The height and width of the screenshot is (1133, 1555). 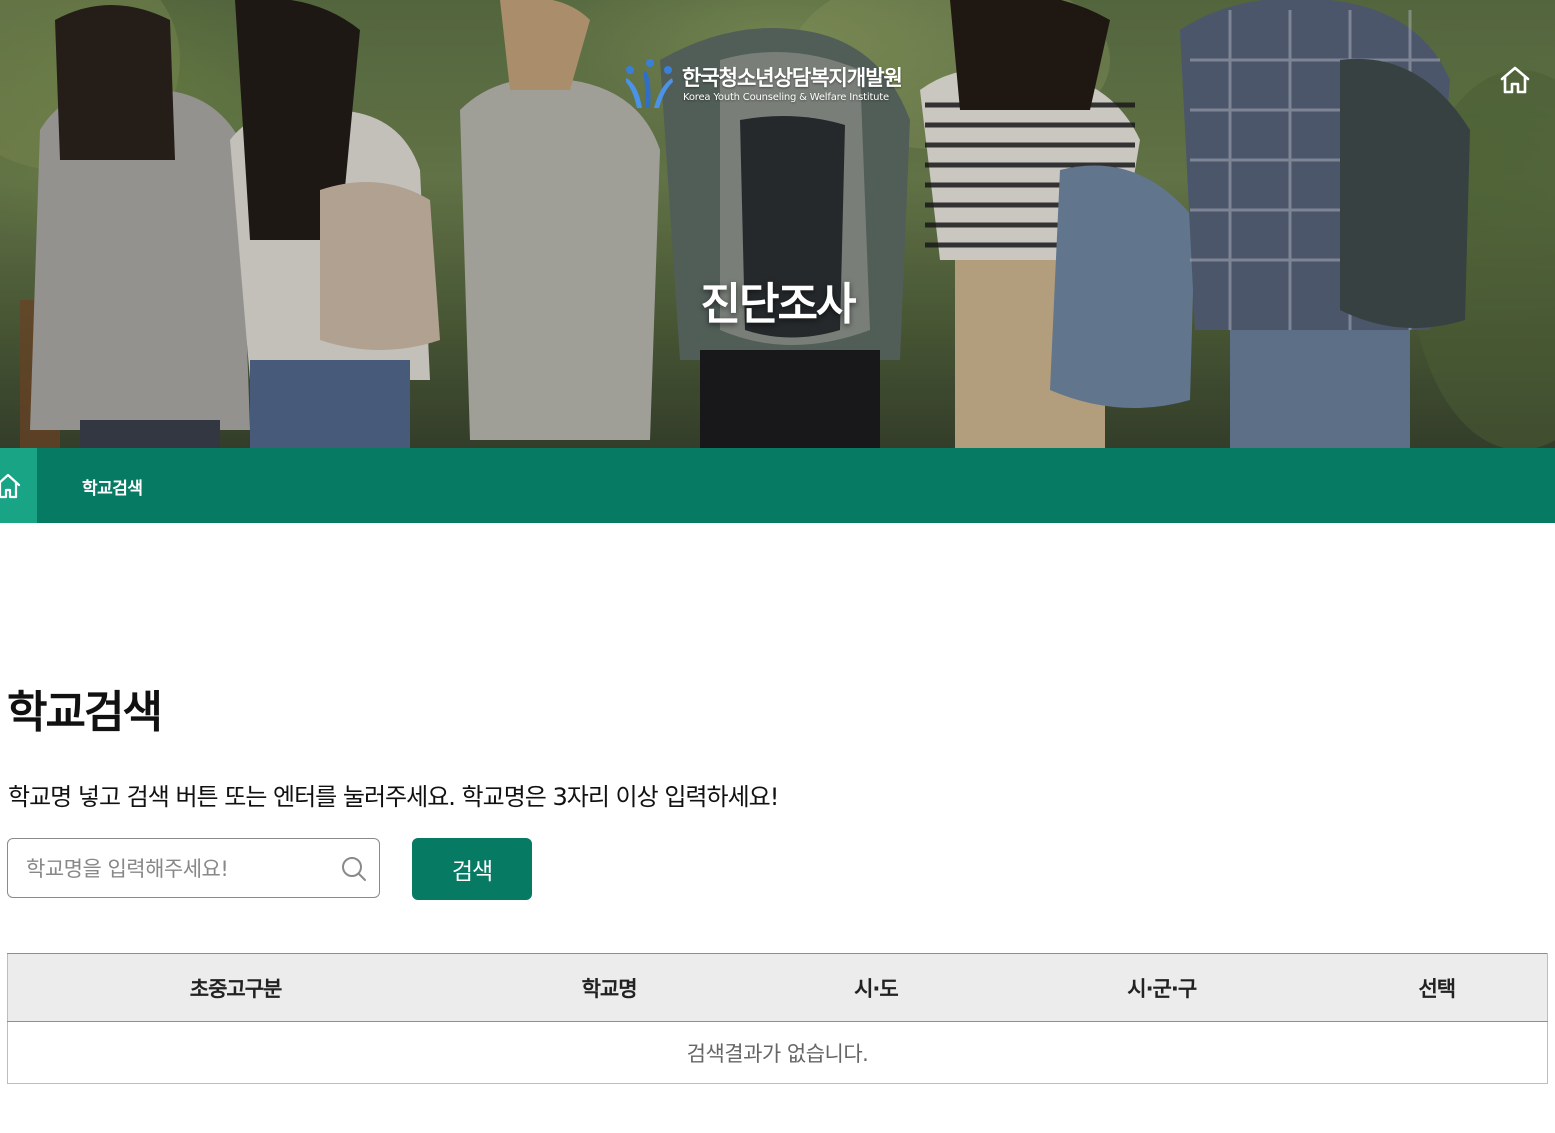 I want to click on column-header-school-name: 학교명, so click(x=609, y=987).